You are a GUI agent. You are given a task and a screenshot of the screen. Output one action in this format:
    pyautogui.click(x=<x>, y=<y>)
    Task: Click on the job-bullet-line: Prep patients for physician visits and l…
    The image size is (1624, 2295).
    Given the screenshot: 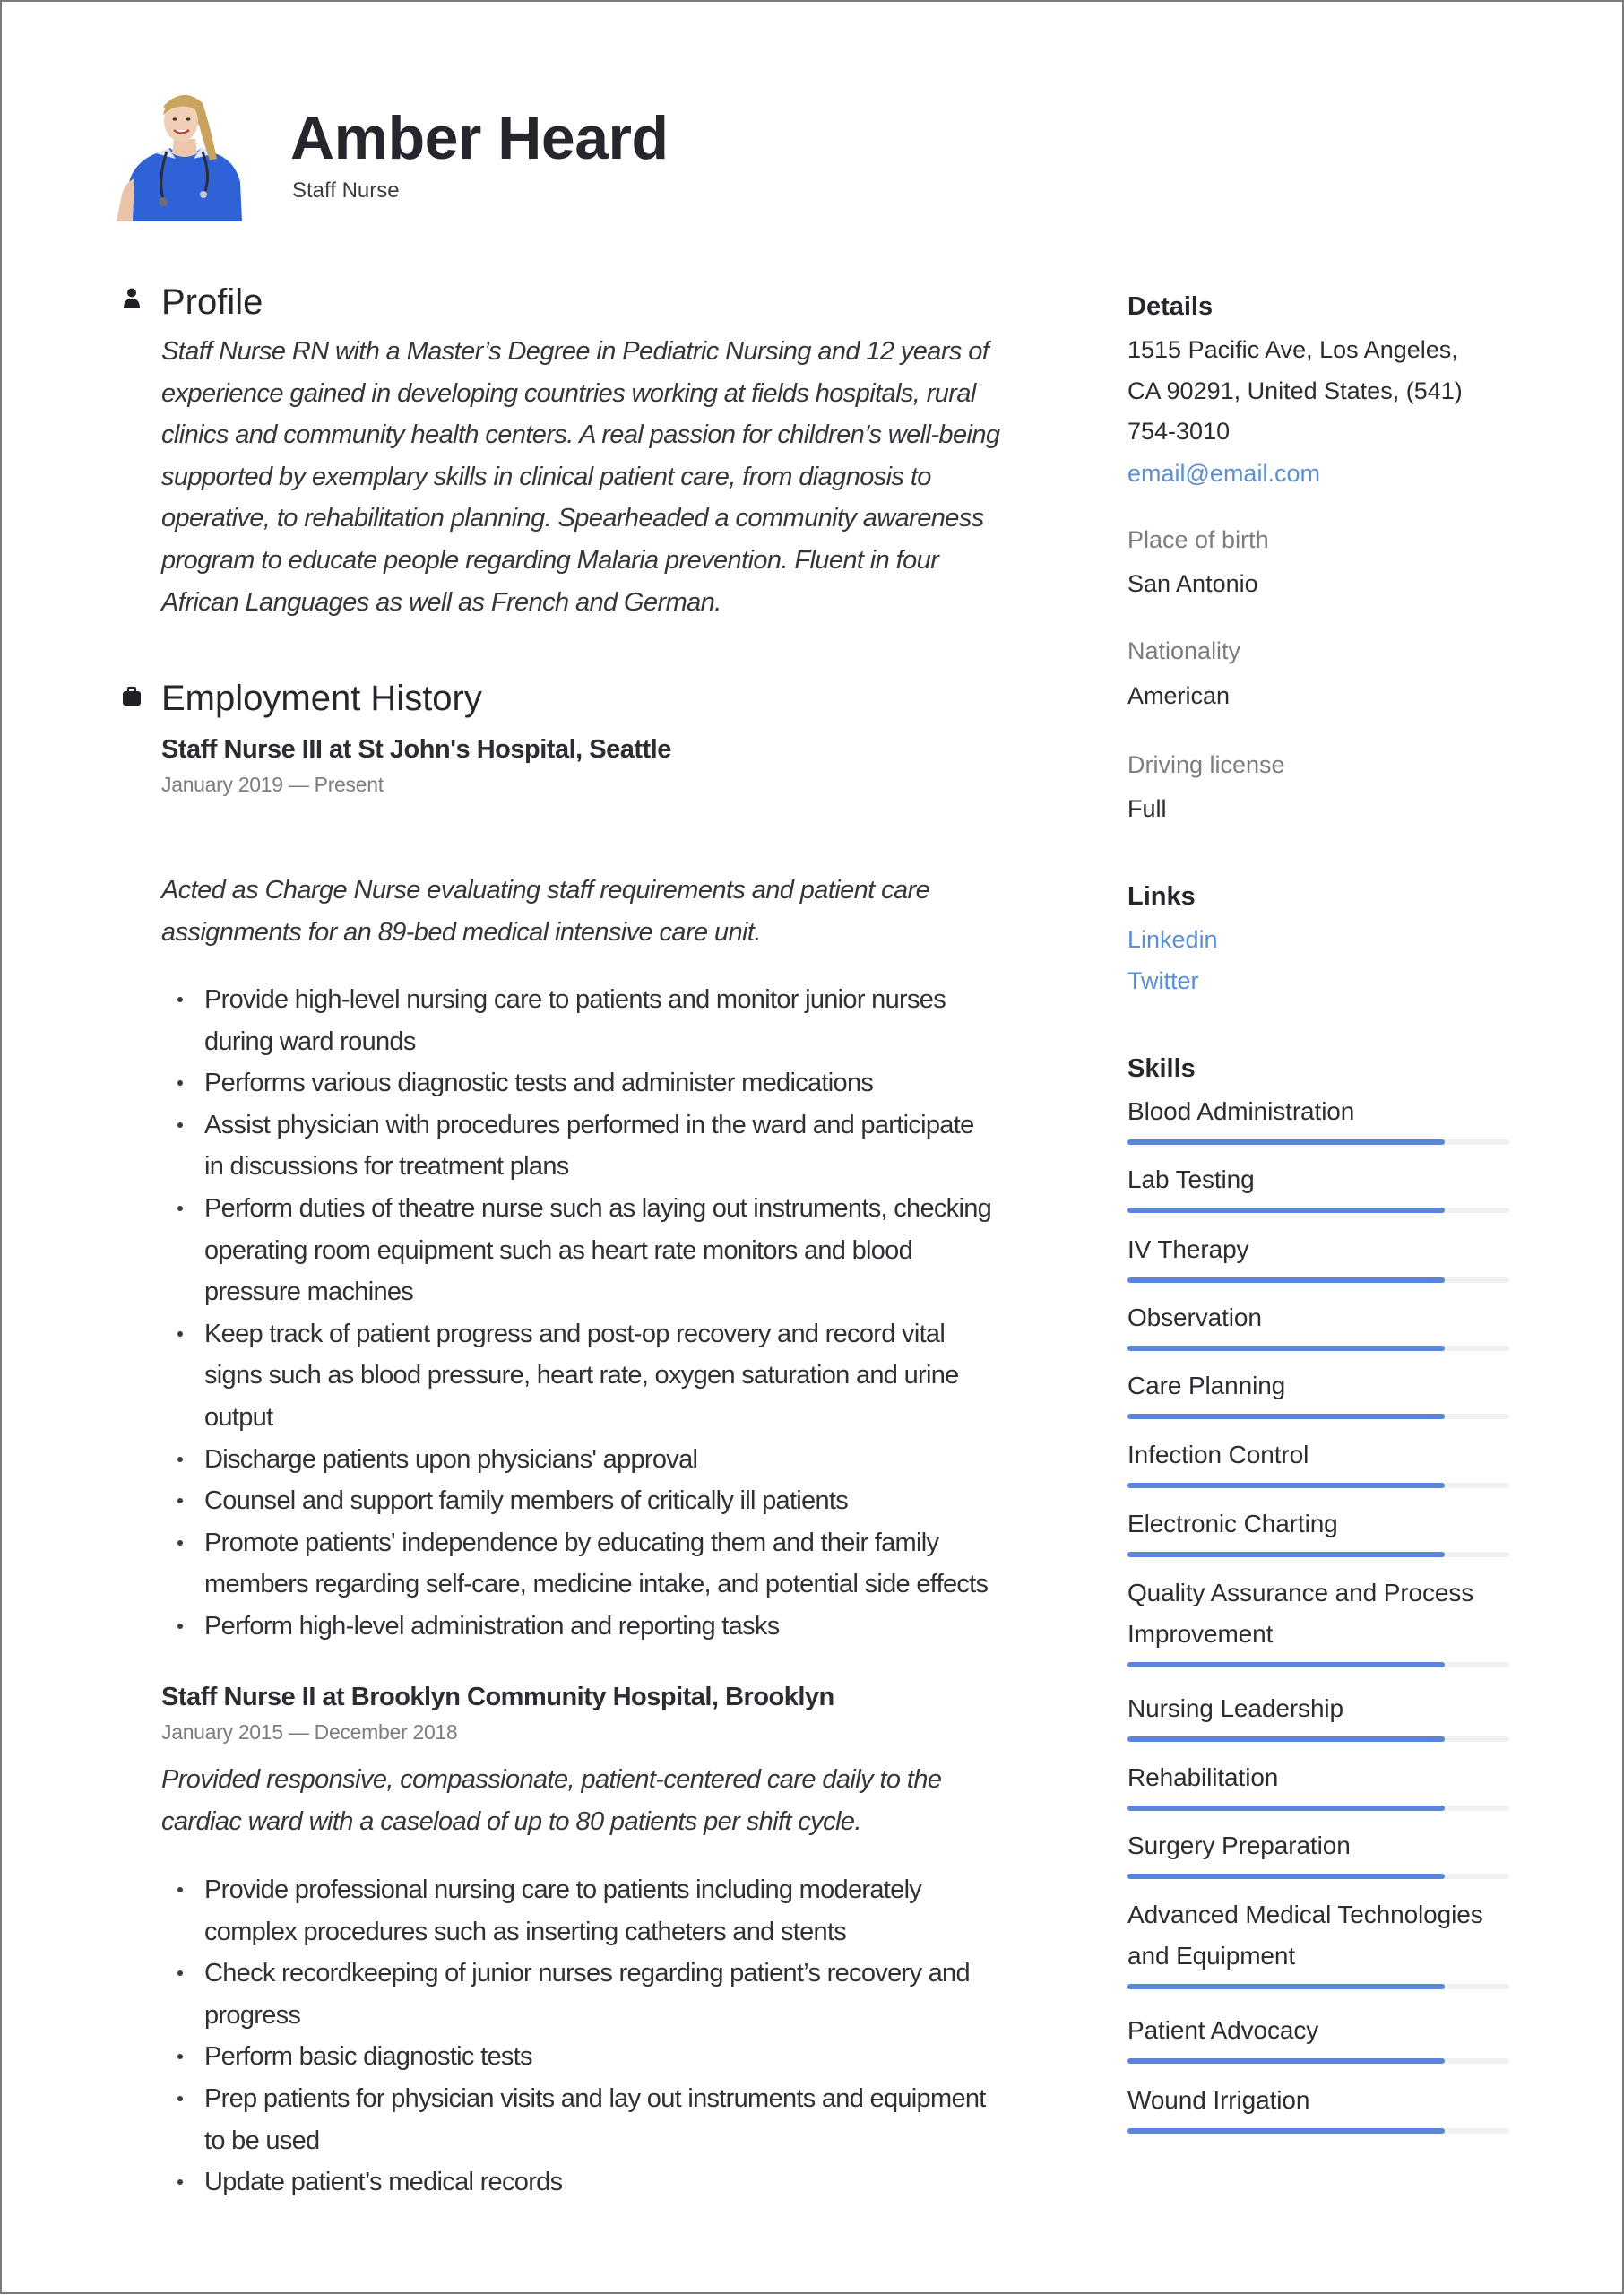 What is the action you would take?
    pyautogui.click(x=595, y=2098)
    